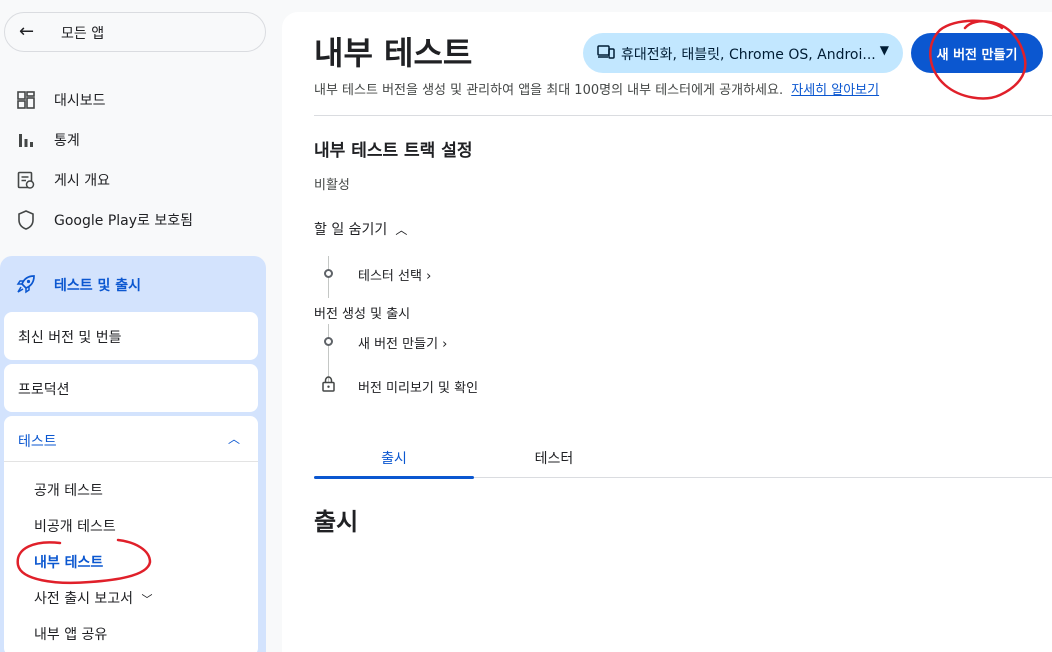 The image size is (1052, 652). Describe the element at coordinates (68, 562) in the screenshot. I see `sidebar-item-internal-testing: 내부 테스트` at that location.